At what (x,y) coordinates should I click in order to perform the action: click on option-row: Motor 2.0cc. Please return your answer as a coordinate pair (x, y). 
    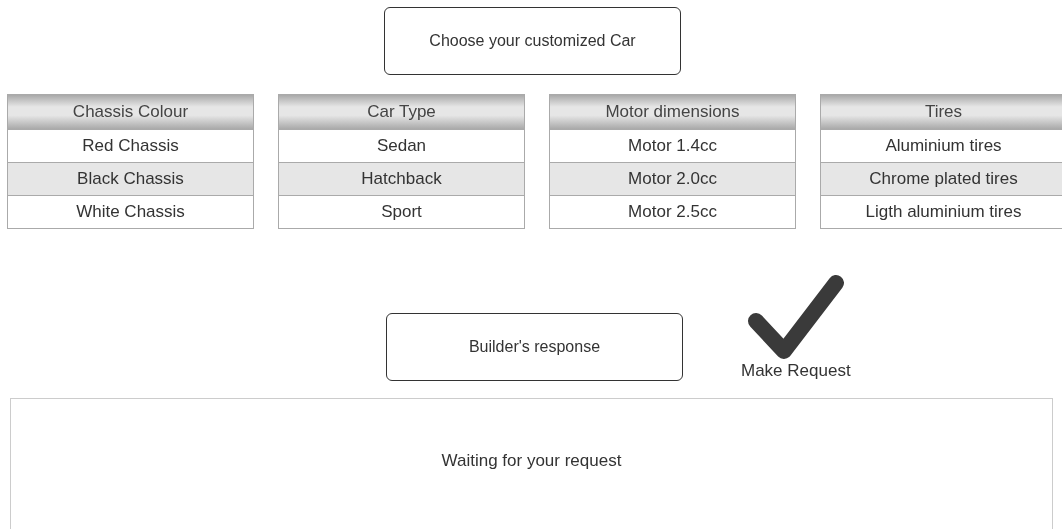
    Looking at the image, I should click on (672, 178).